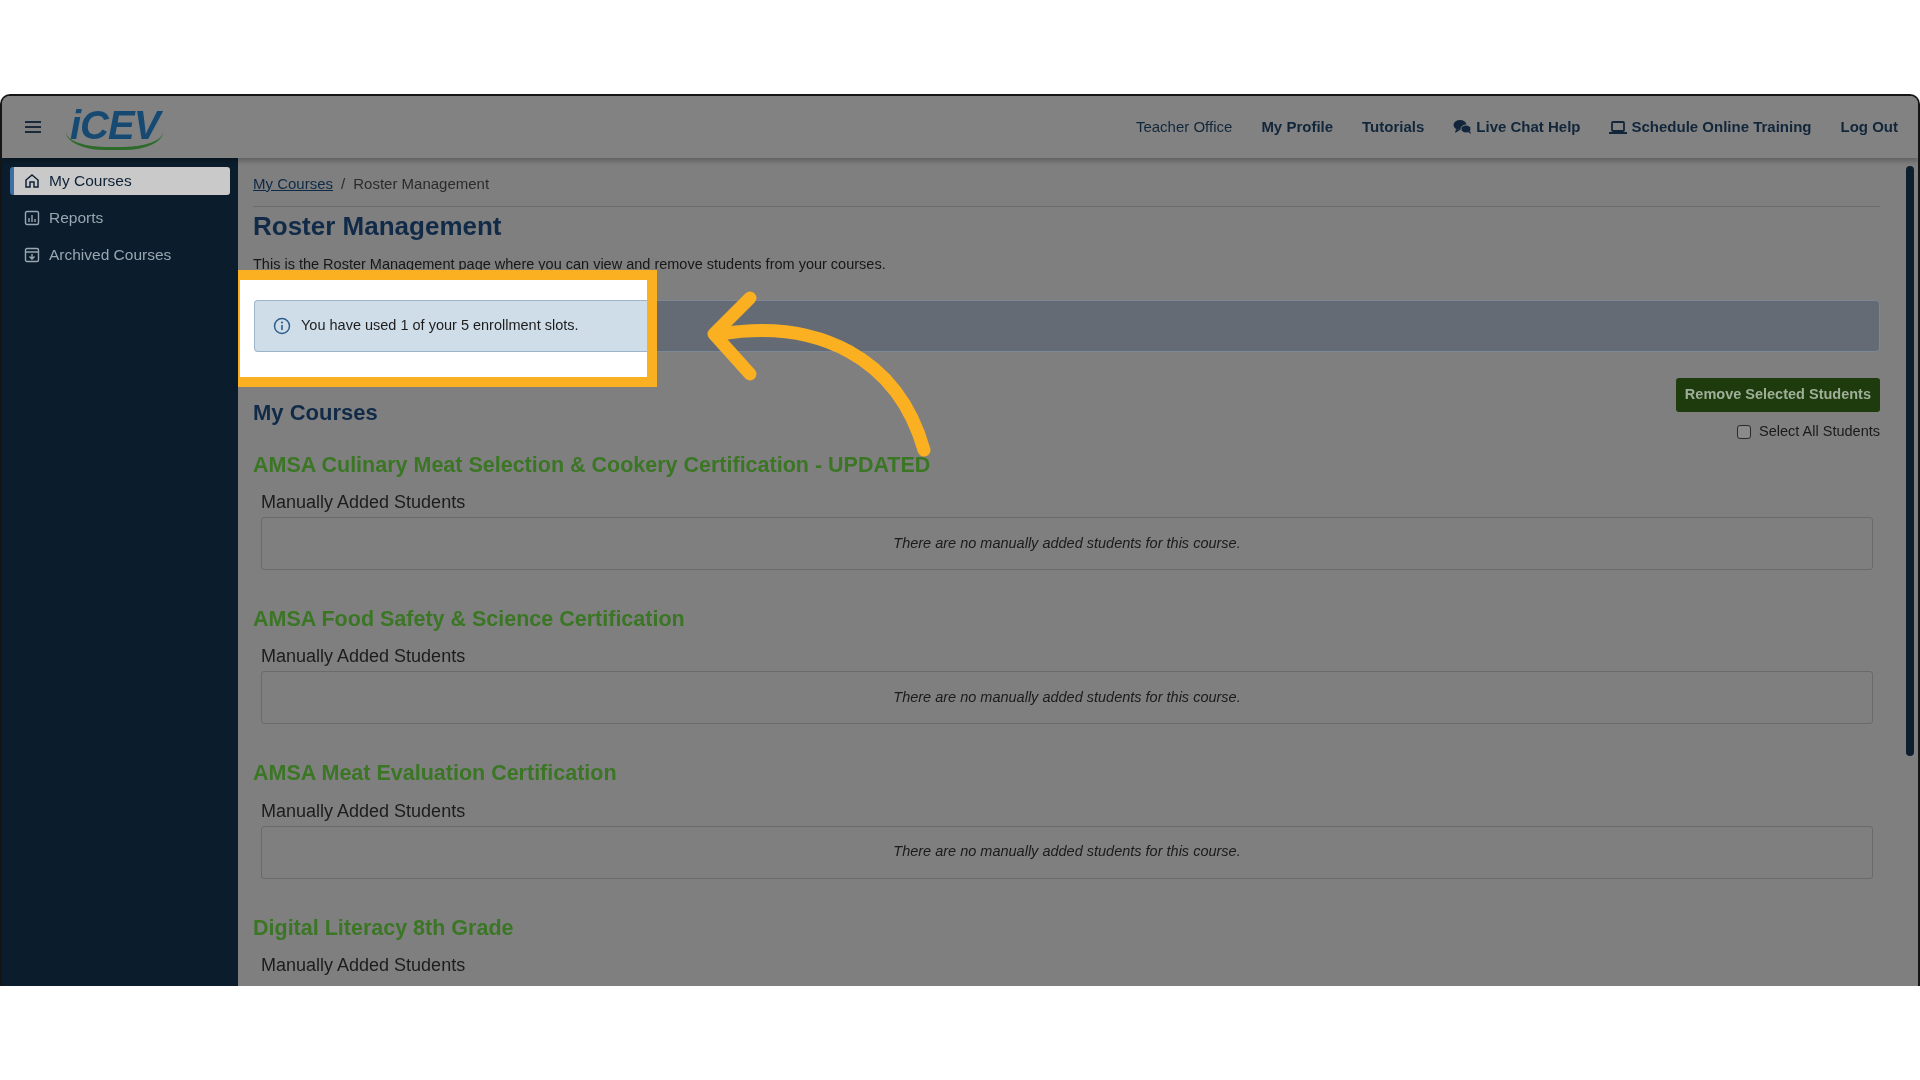  I want to click on breadcrumb-current: Roster Management, so click(421, 184).